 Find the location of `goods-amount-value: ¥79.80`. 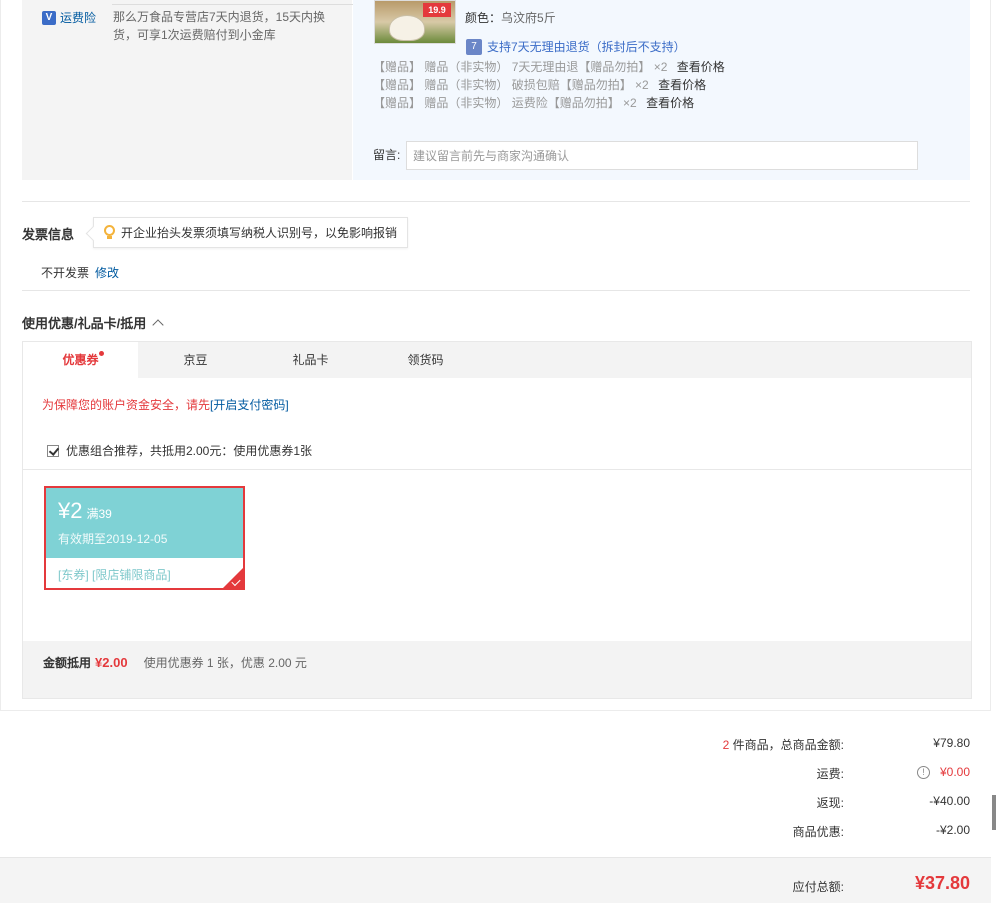

goods-amount-value: ¥79.80 is located at coordinates (951, 743).